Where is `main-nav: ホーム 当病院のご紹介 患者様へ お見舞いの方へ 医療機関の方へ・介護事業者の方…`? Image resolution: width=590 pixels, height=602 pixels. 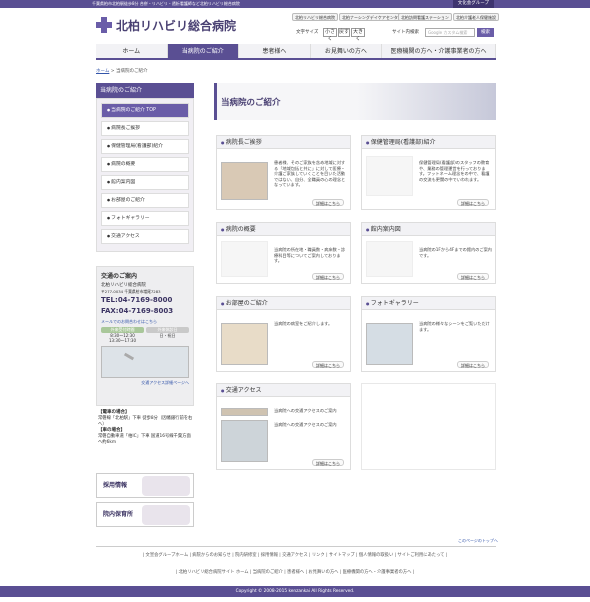 main-nav: ホーム 当病院のご紹介 患者様へ お見舞いの方へ 医療機関の方へ・介護事業者の方… is located at coordinates (296, 52).